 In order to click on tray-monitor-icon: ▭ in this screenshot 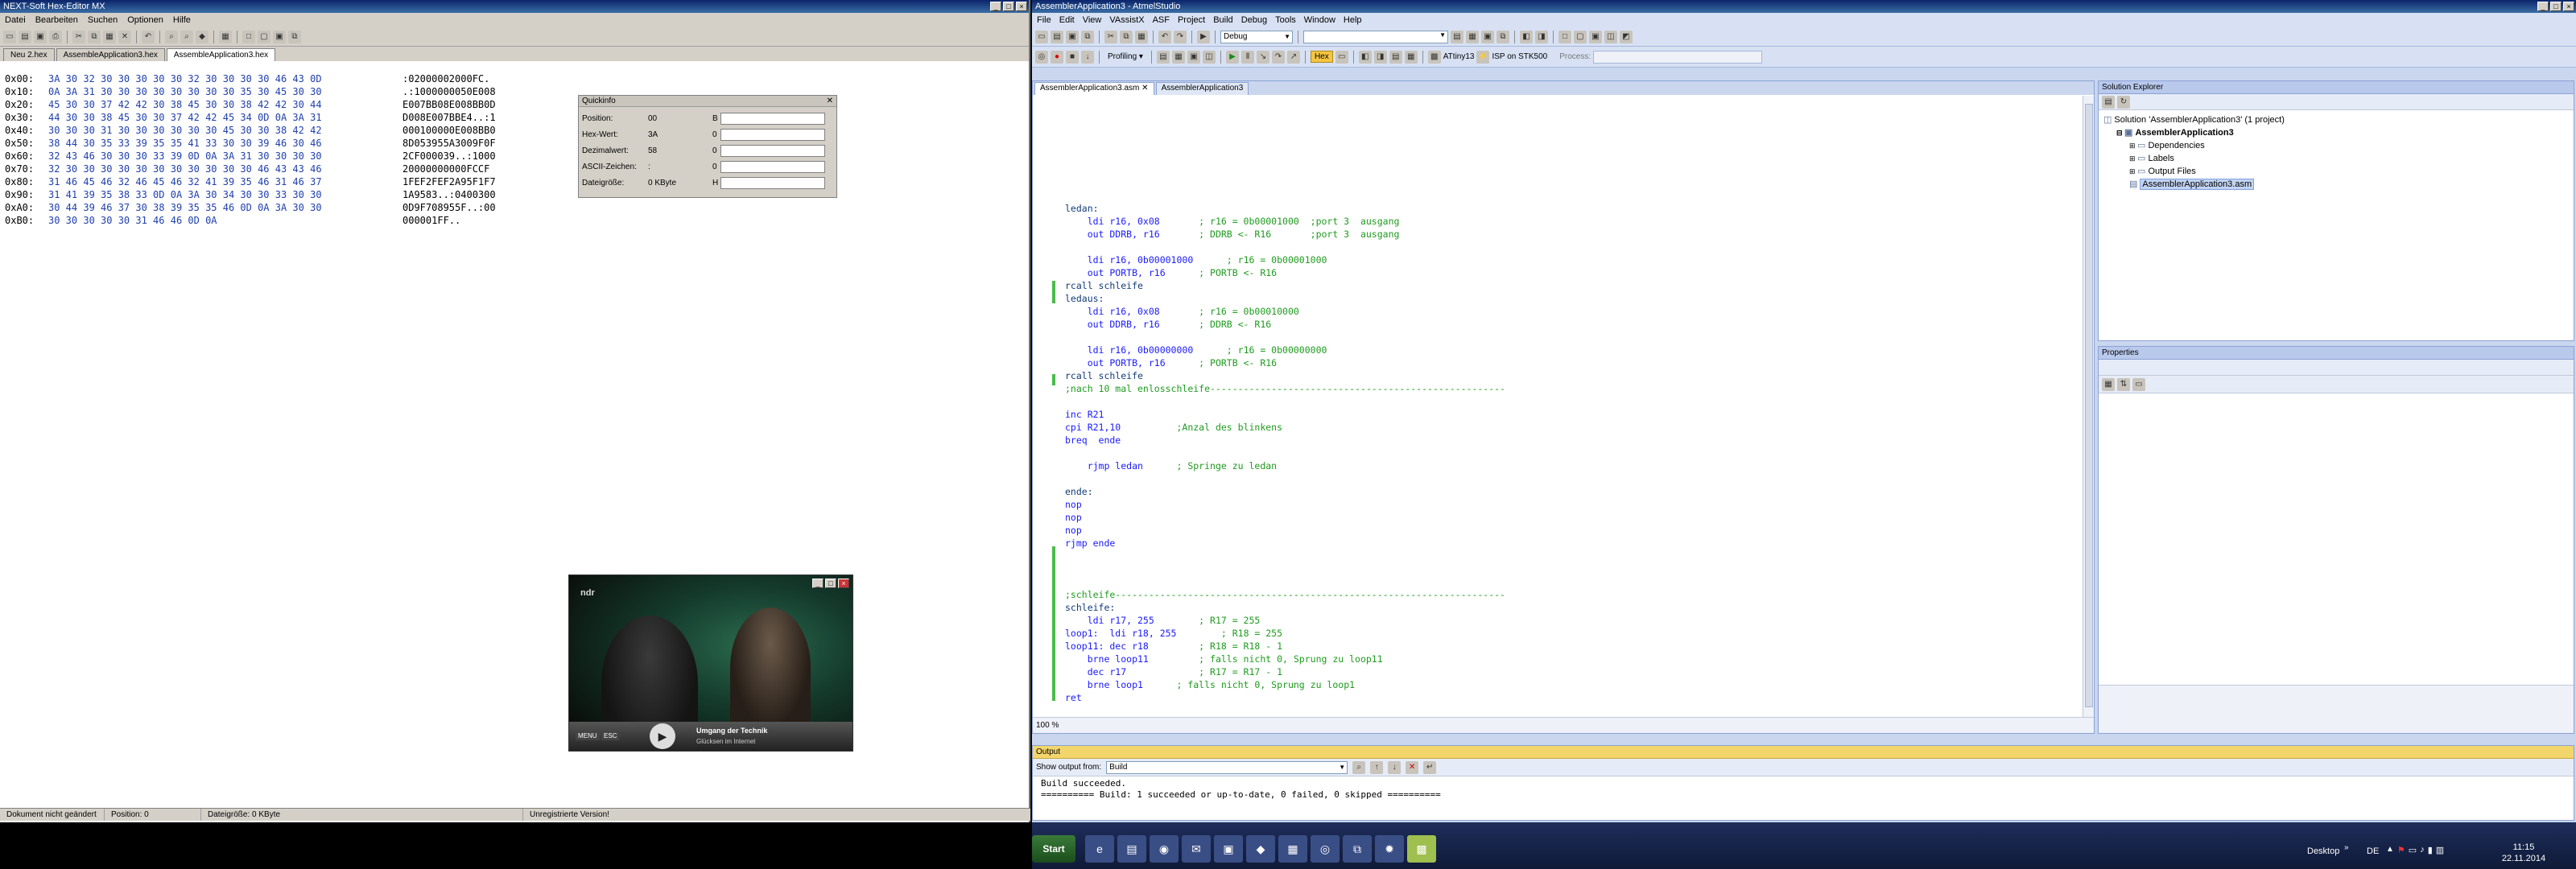, I will do `click(2413, 850)`.